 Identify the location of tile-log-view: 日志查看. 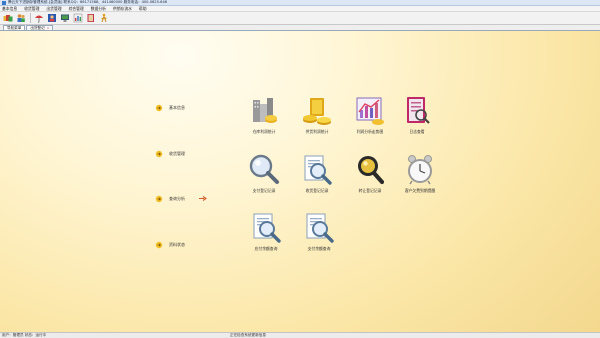
(417, 114).